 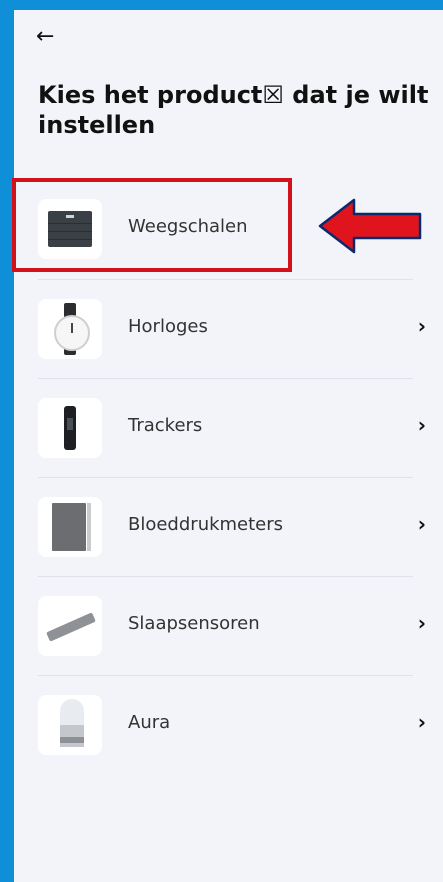 I want to click on product-label: Horloges, so click(x=168, y=326).